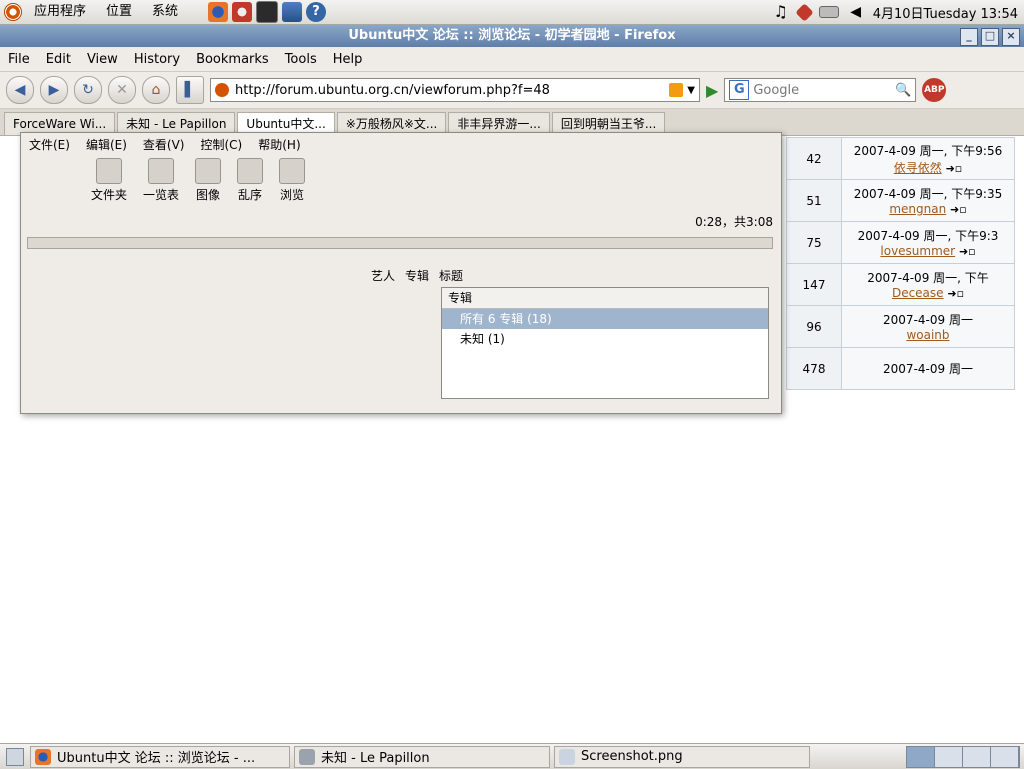 This screenshot has height=769, width=1024. I want to click on show-desktop-icon, so click(15, 756).